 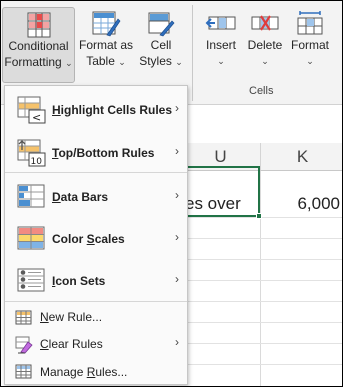 What do you see at coordinates (112, 110) in the screenshot?
I see `menu-item-label: Highlight Cells Rules` at bounding box center [112, 110].